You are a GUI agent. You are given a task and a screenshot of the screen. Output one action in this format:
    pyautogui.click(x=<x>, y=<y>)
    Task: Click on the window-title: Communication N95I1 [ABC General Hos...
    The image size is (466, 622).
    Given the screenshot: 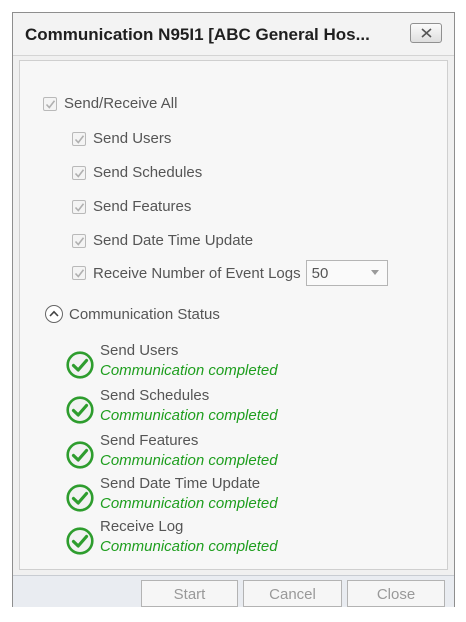 What is the action you would take?
    pyautogui.click(x=197, y=34)
    